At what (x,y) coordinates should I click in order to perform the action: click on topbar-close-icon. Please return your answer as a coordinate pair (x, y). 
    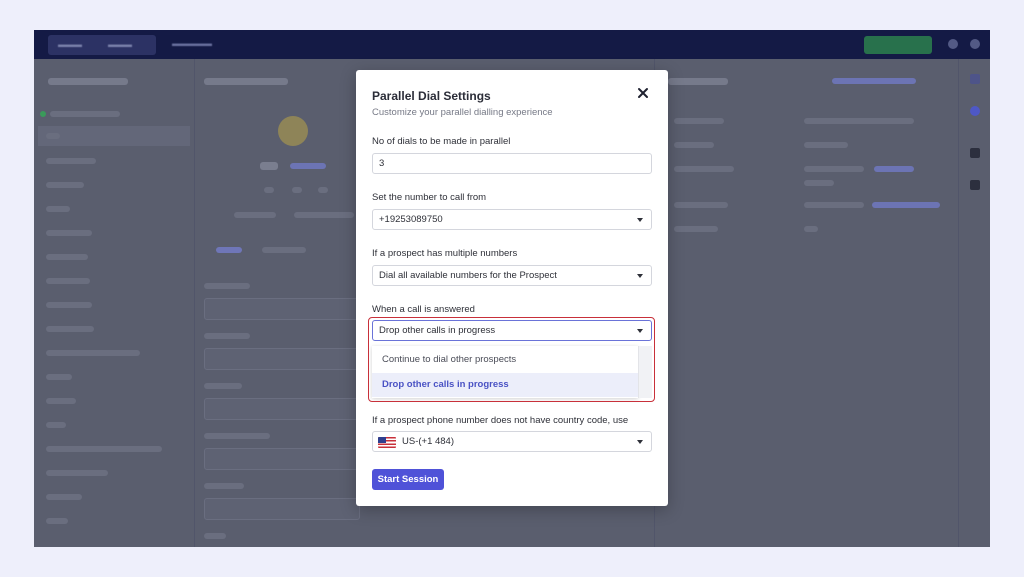
    Looking at the image, I should click on (975, 44).